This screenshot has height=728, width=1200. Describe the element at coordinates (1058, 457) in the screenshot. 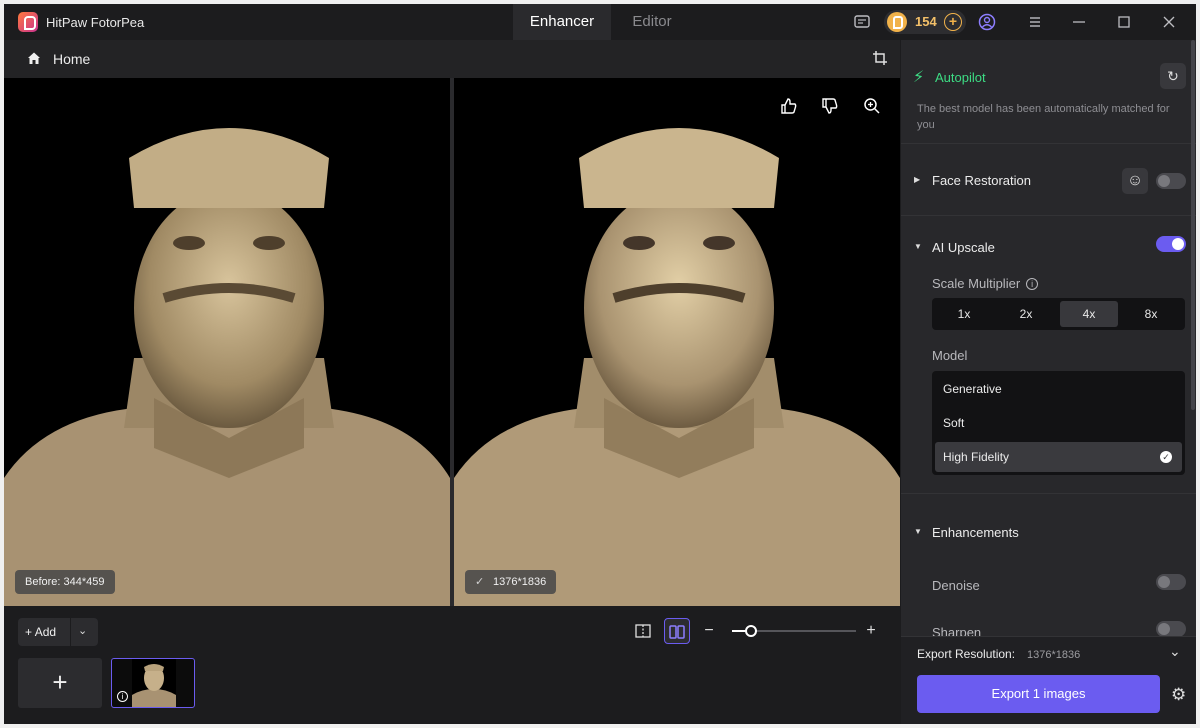

I see `model-option-high-fidelity: High Fidelity ✓` at that location.